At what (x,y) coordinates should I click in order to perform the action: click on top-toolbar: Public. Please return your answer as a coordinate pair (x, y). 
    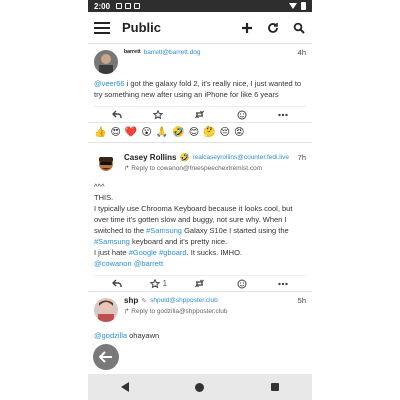
    Looking at the image, I should click on (200, 28).